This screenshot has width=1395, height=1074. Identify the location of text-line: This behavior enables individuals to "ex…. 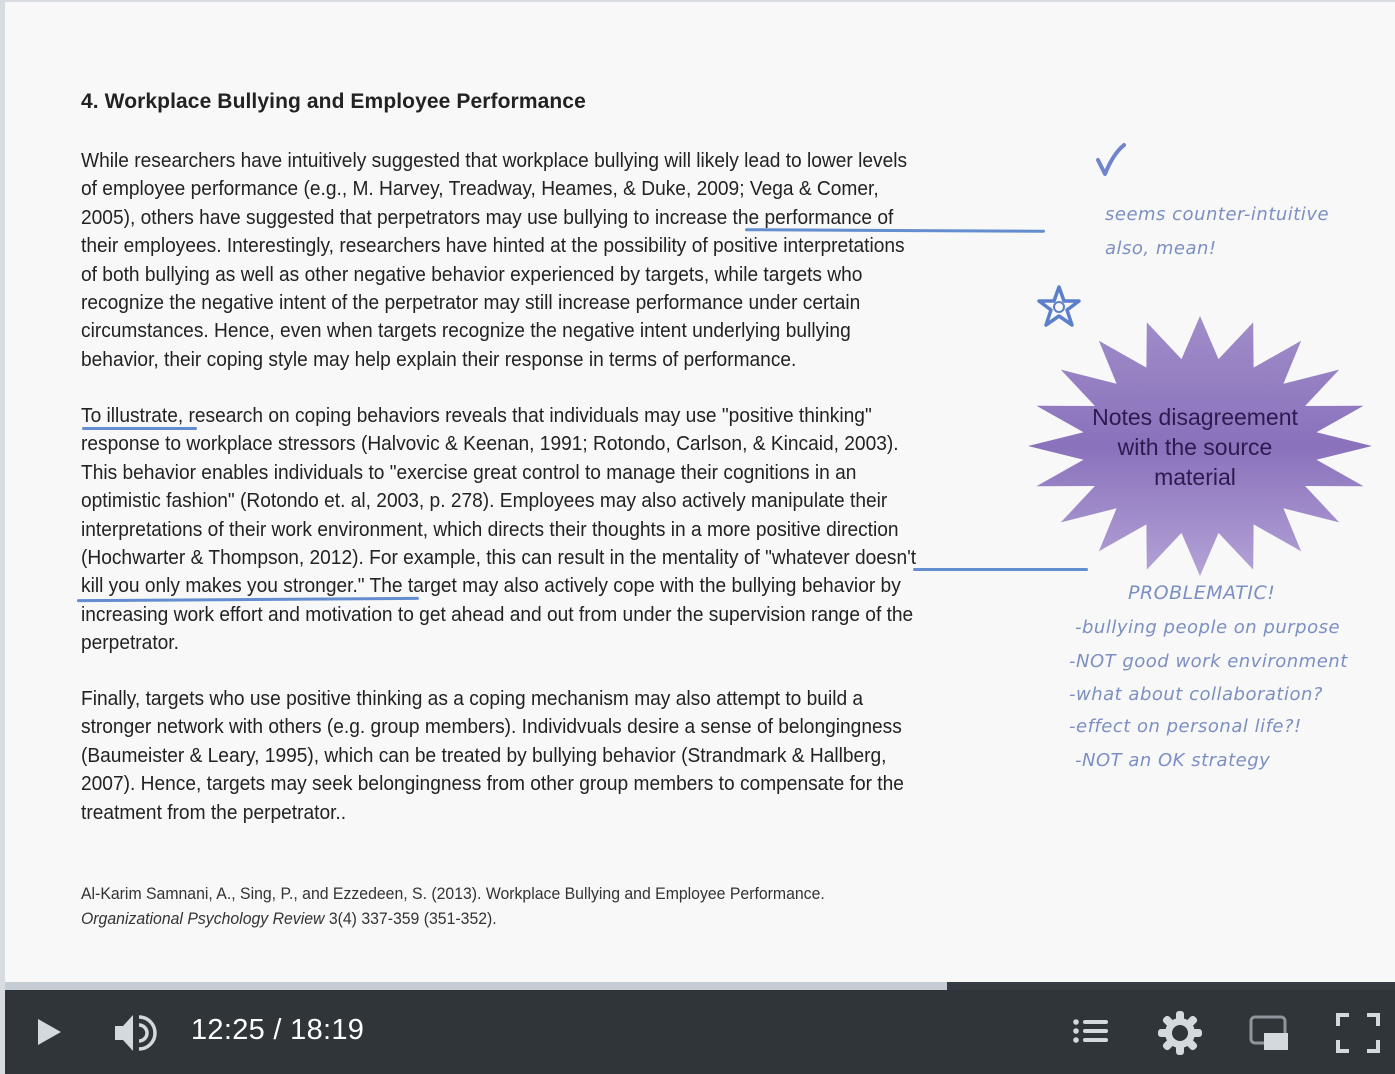
(469, 472).